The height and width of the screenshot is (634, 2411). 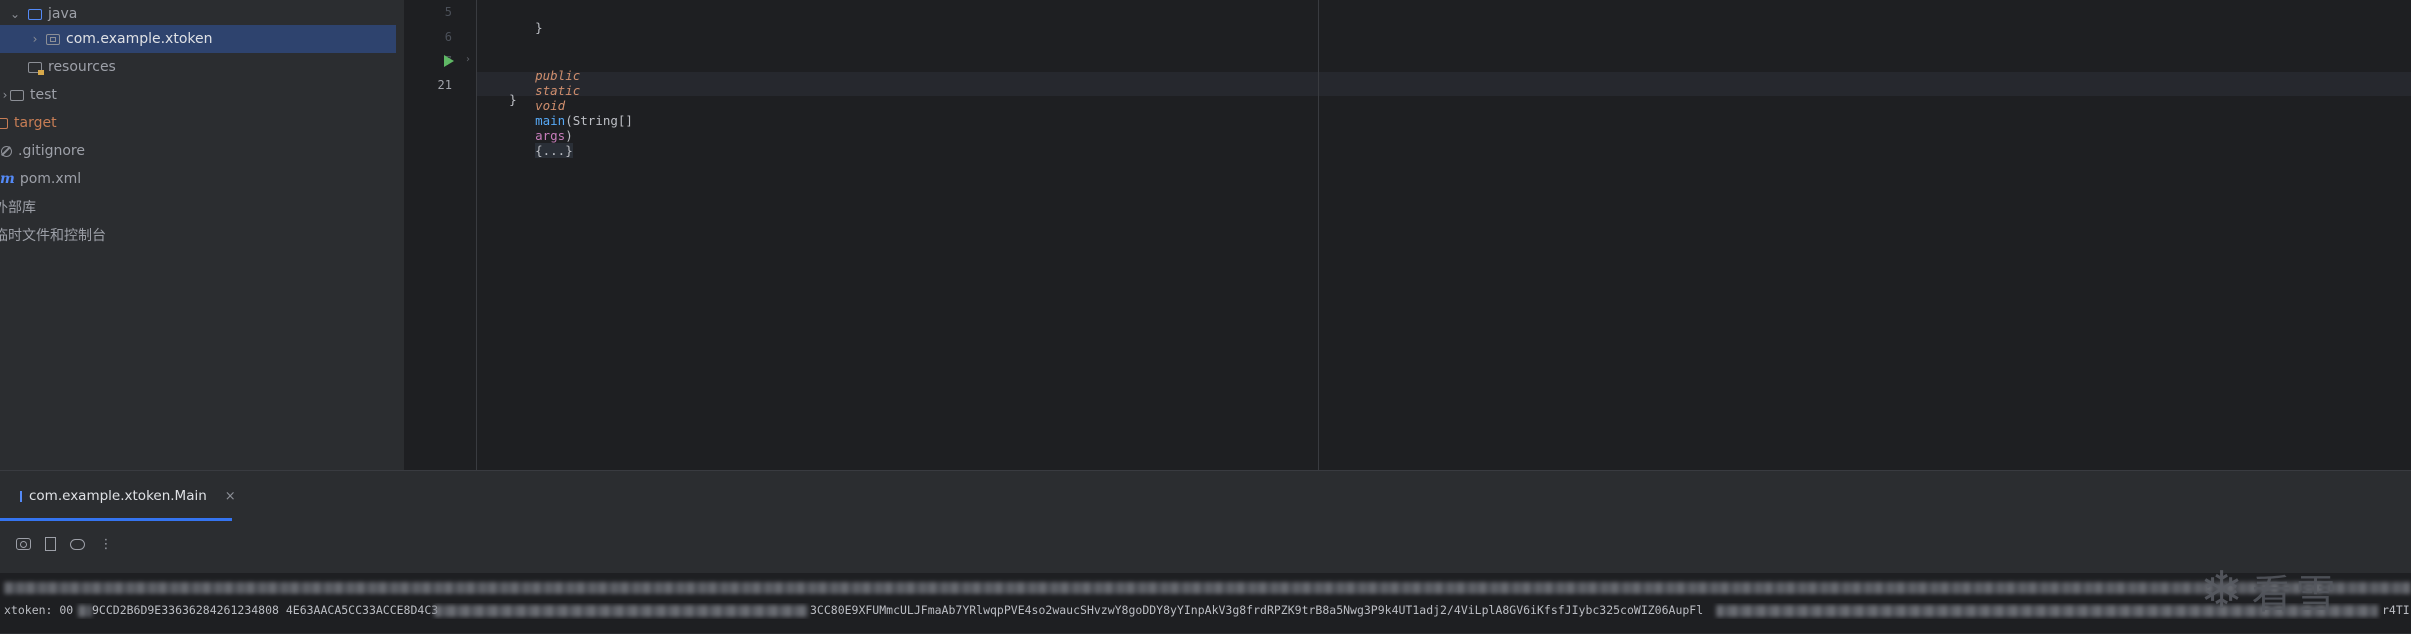 I want to click on blurred-output-line, so click(x=1207, y=588).